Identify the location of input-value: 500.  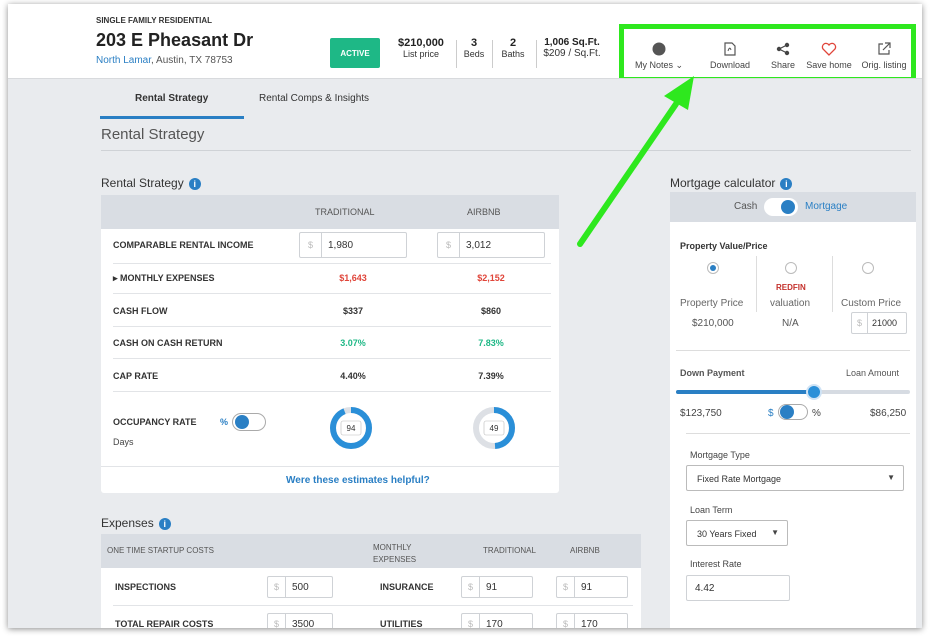
(300, 587).